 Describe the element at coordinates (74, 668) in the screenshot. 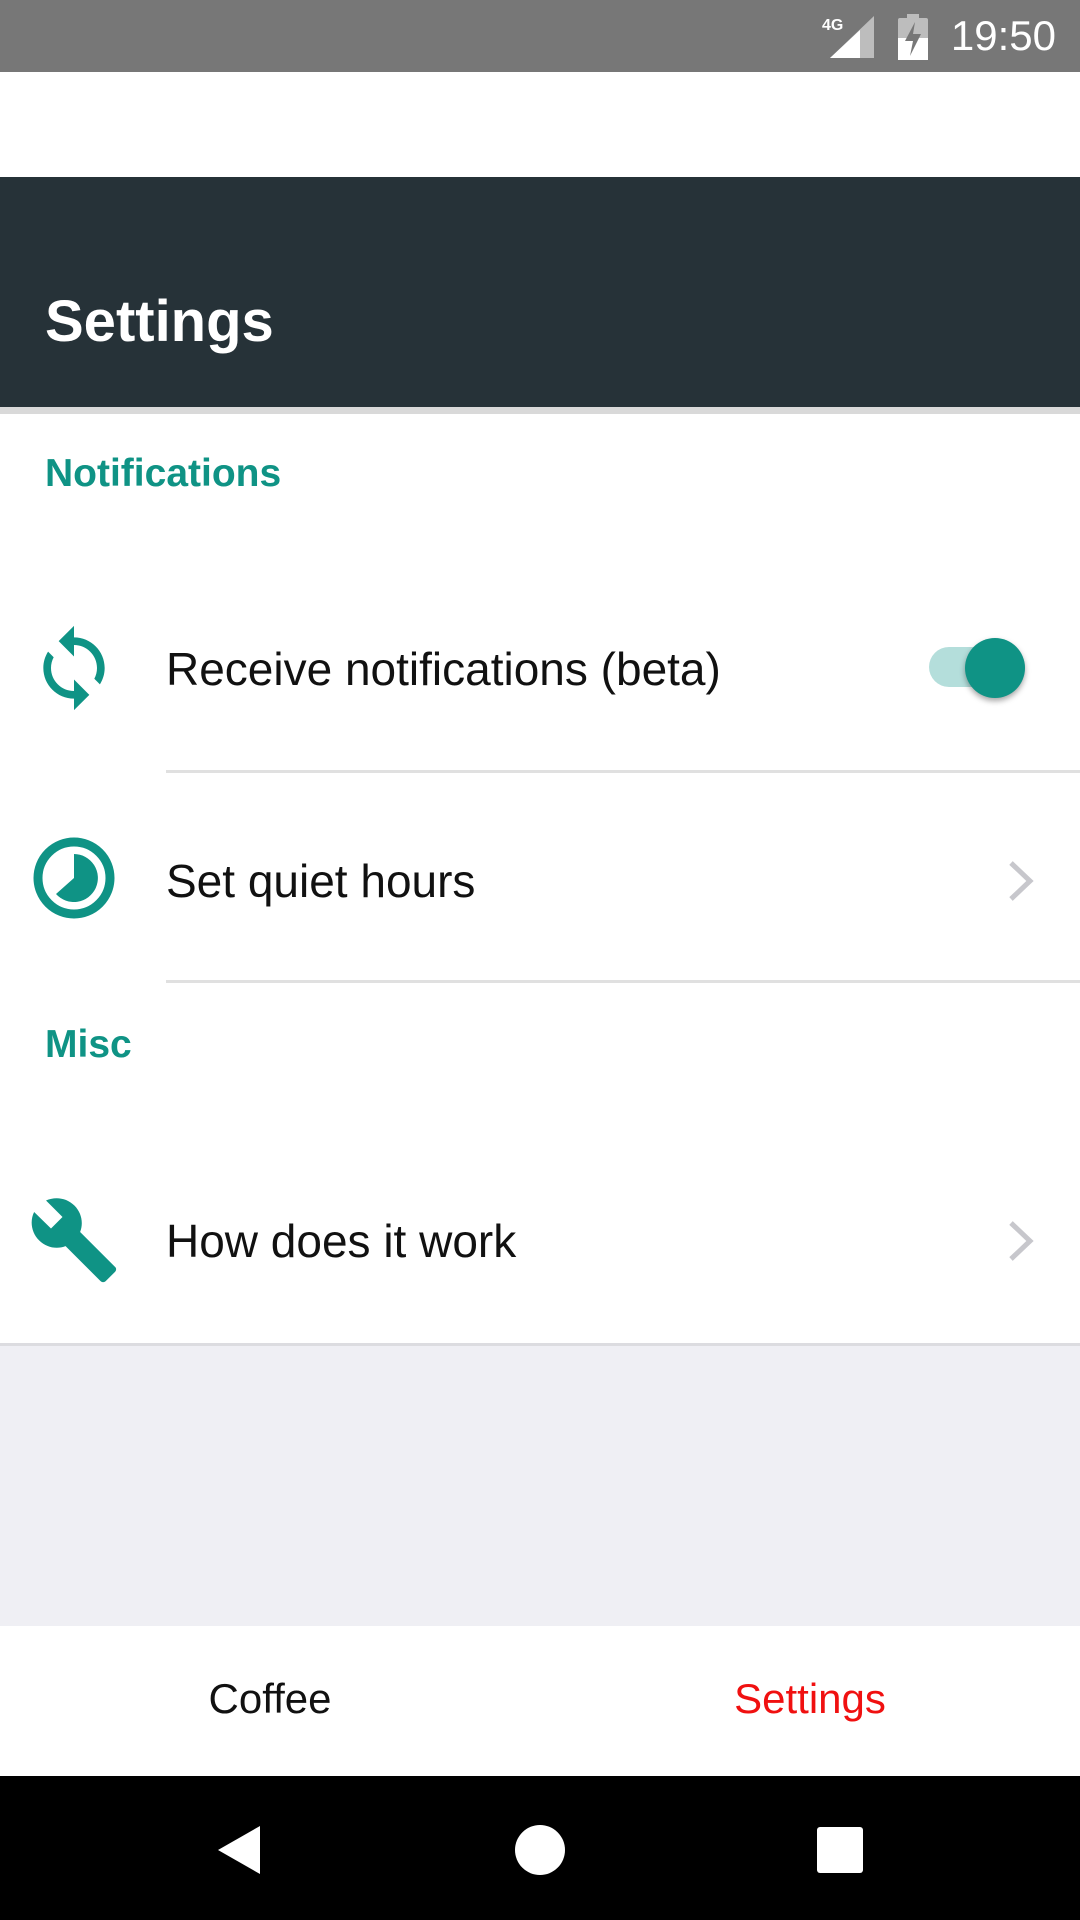

I see `sync-icon` at that location.